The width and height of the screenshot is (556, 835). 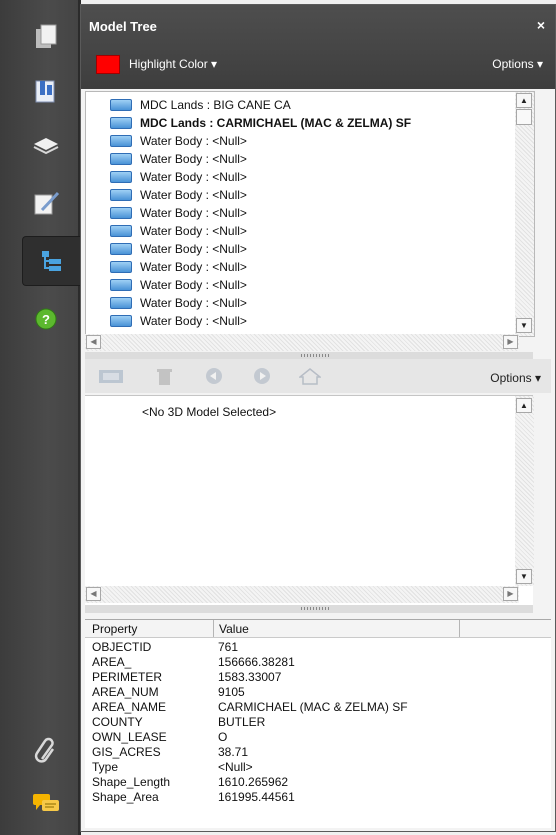 What do you see at coordinates (517, 64) in the screenshot?
I see `tree-options-menu: Options ▾` at bounding box center [517, 64].